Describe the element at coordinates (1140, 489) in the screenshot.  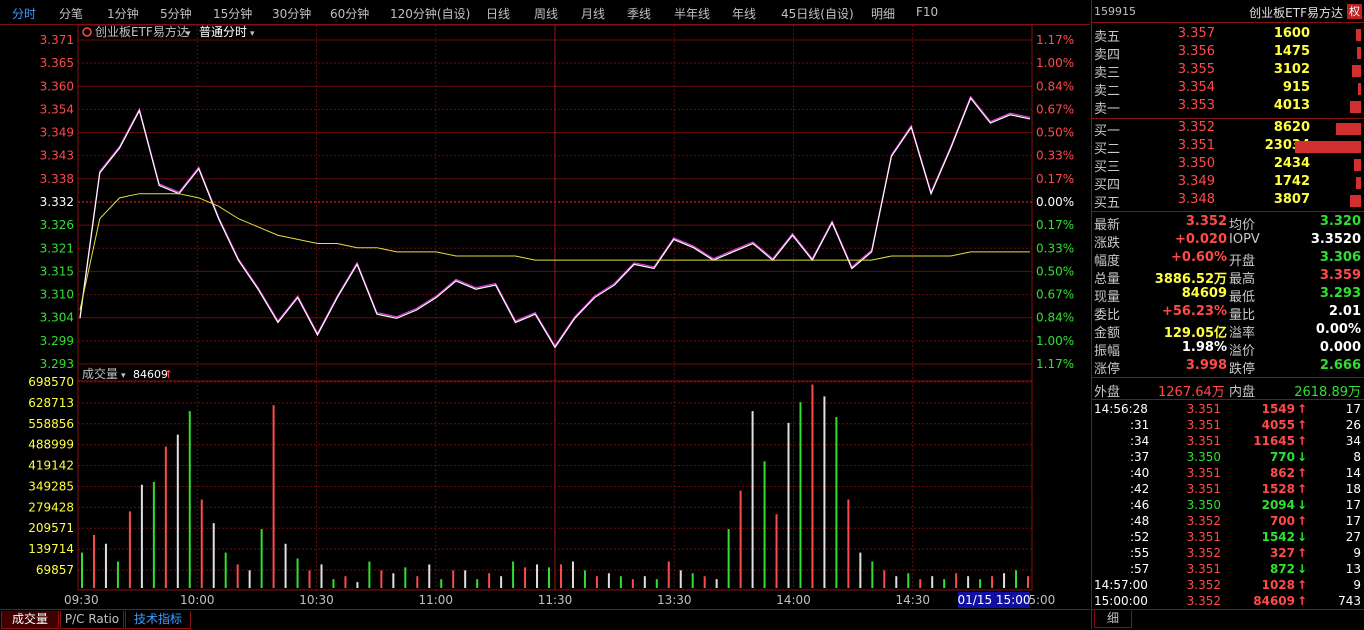
I see `tick-time: :42` at that location.